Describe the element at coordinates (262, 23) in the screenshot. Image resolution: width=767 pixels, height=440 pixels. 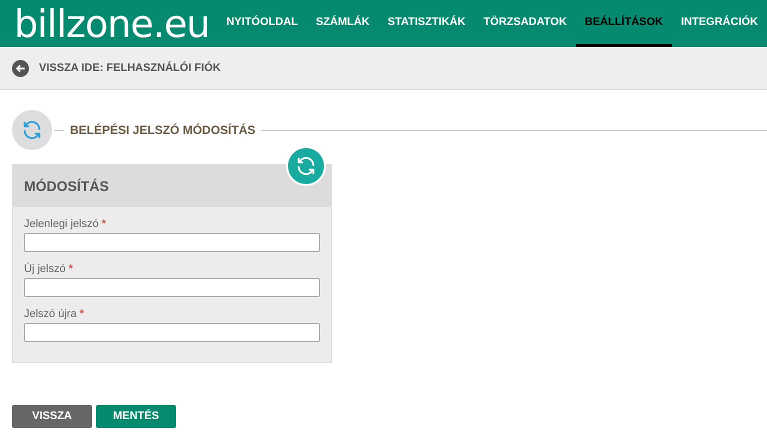
I see `nav-tab: NYITÓOLDAL` at that location.